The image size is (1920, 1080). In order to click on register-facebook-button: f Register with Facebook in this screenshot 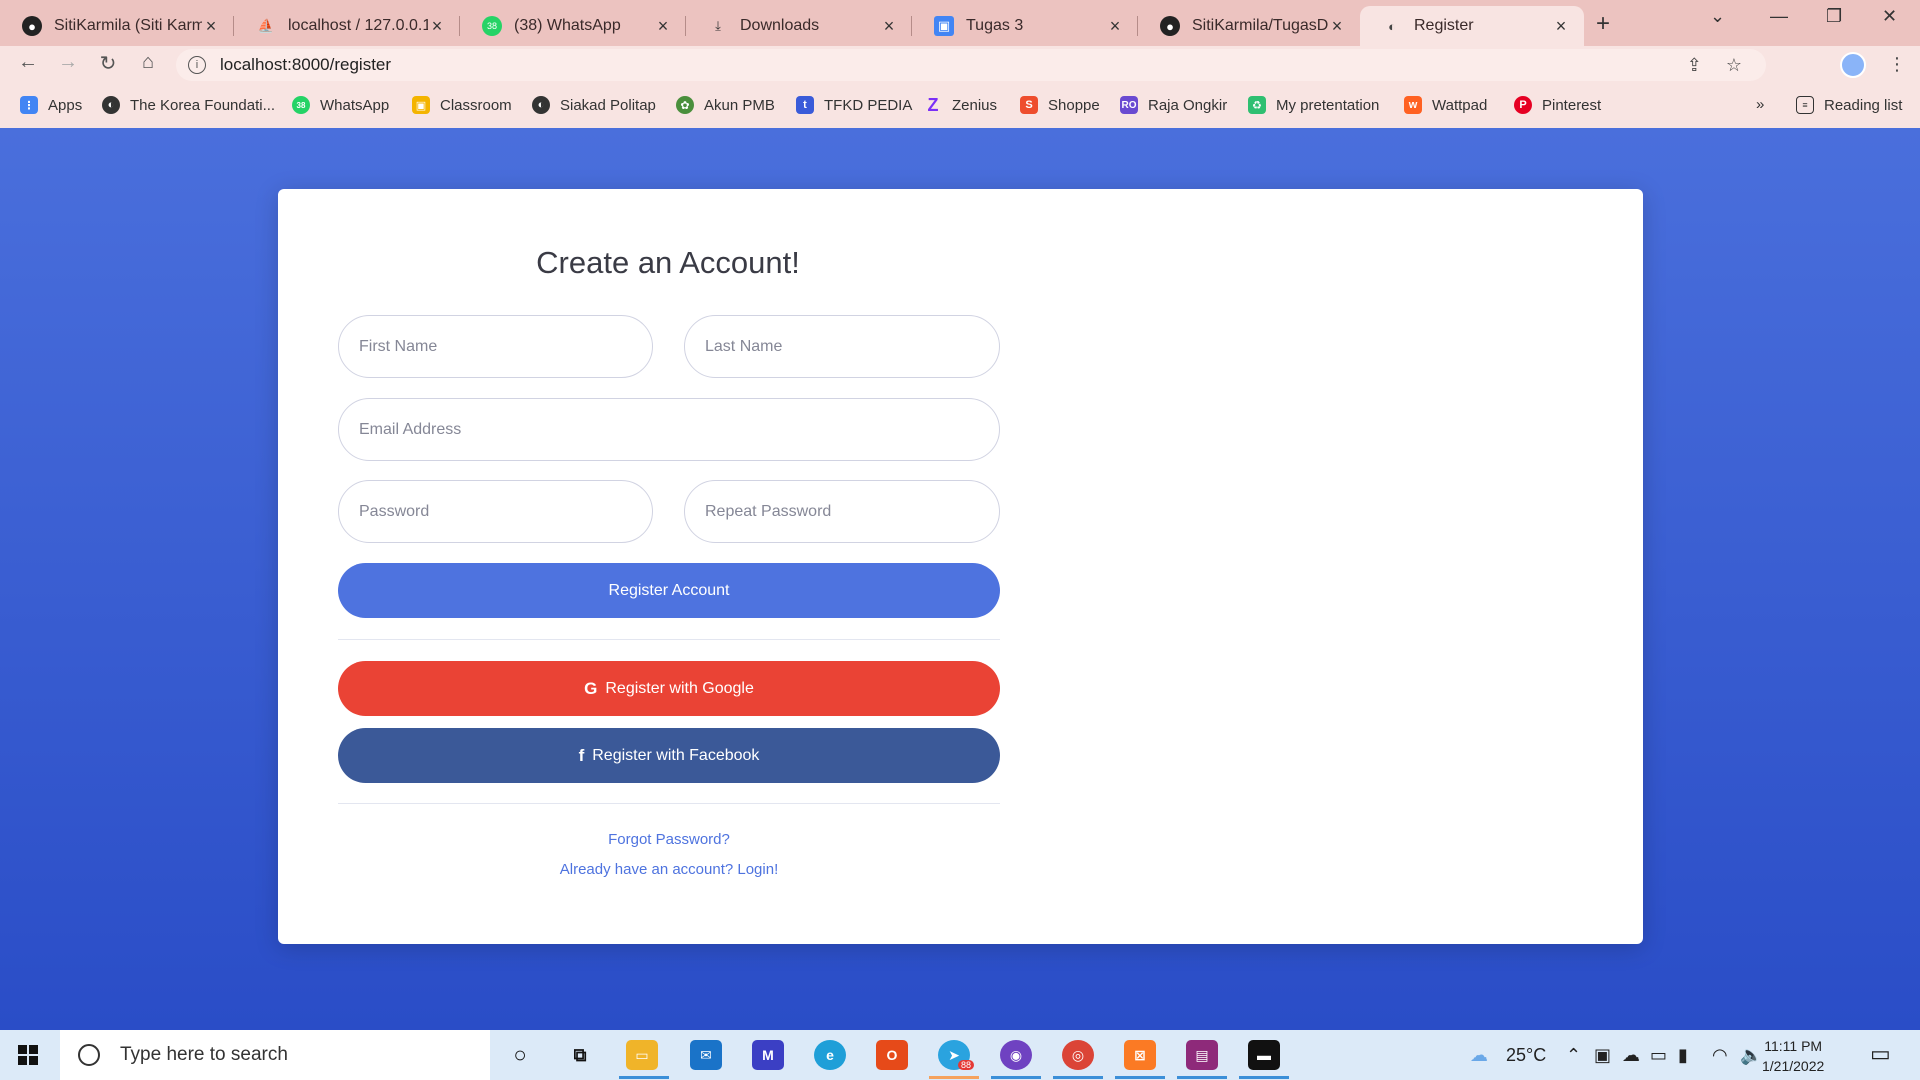, I will do `click(669, 755)`.